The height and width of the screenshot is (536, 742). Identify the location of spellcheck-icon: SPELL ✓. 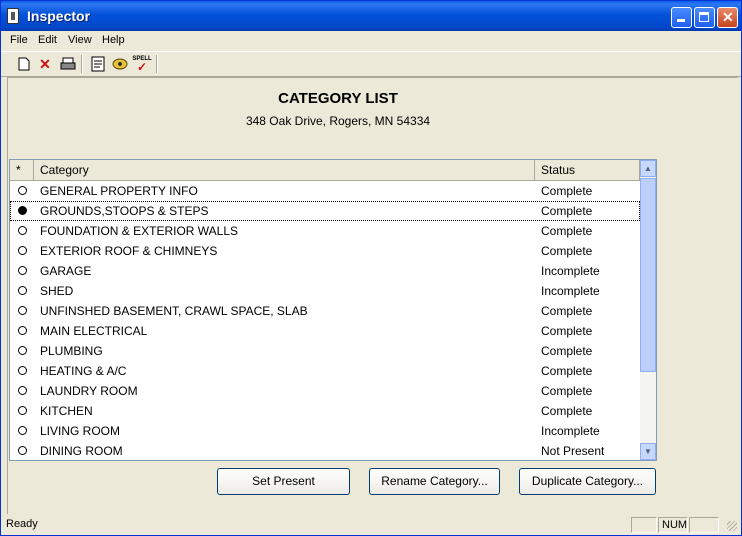
(141, 64).